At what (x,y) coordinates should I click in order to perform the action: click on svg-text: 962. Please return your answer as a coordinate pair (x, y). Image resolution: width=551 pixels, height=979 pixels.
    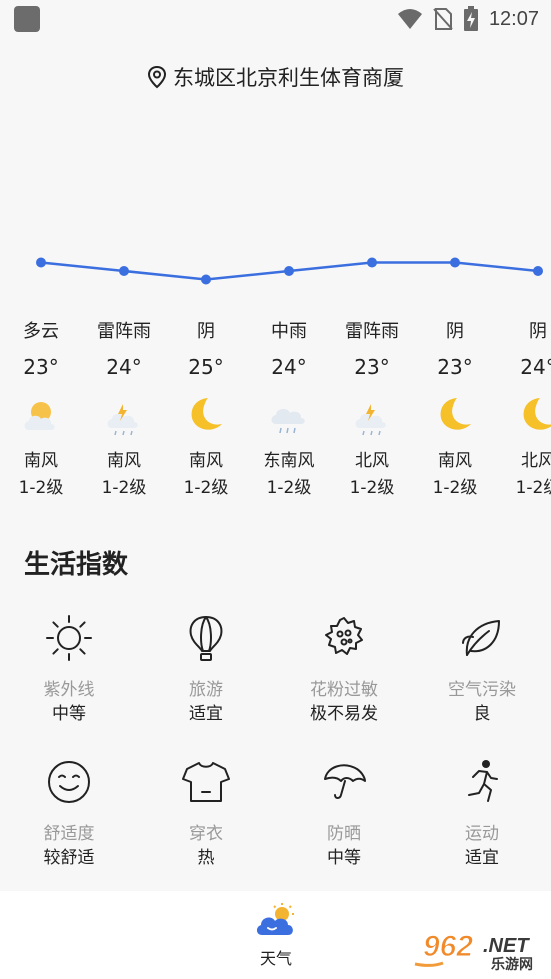
    Looking at the image, I should click on (448, 946).